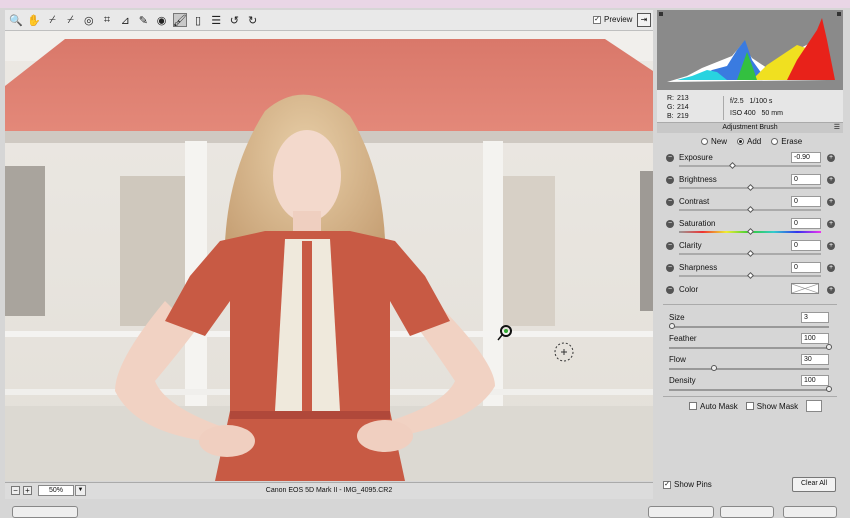 Image resolution: width=850 pixels, height=518 pixels. Describe the element at coordinates (216, 20) in the screenshot. I see `preferences-icon: ☰` at that location.